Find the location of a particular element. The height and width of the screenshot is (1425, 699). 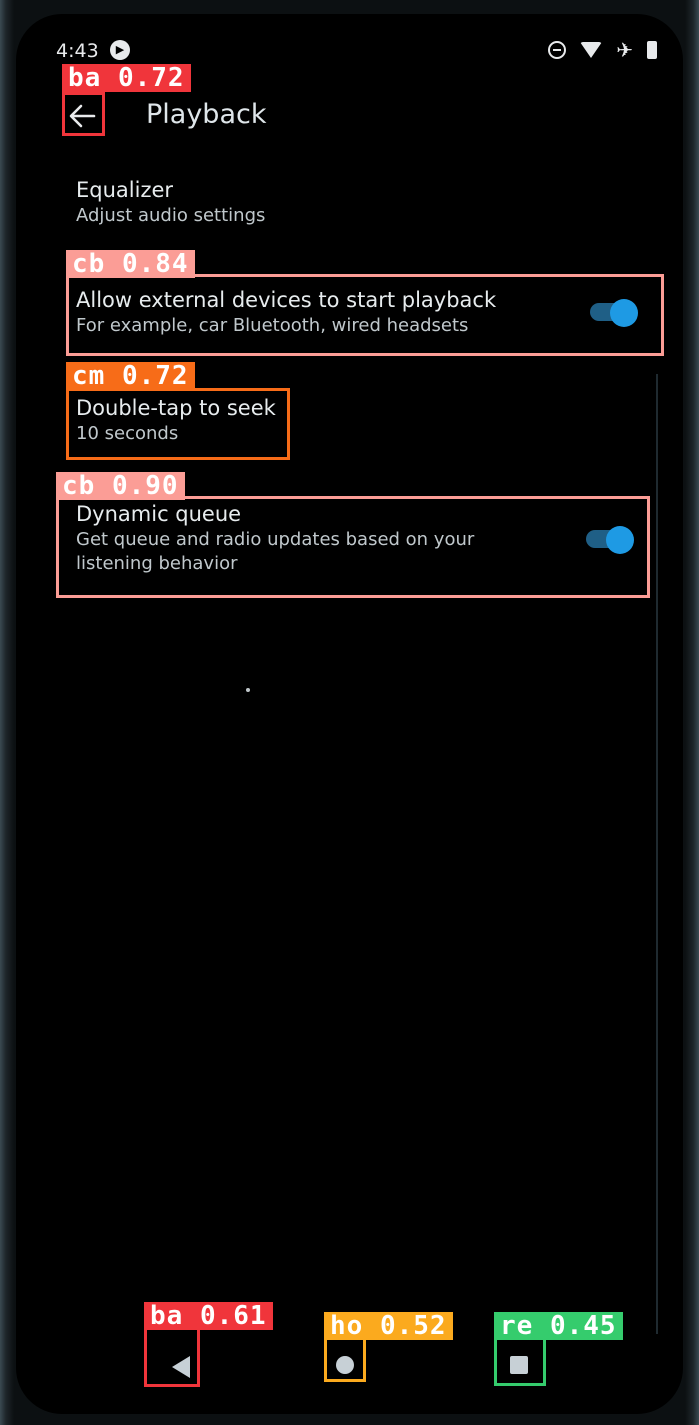

battery-icon is located at coordinates (652, 50).